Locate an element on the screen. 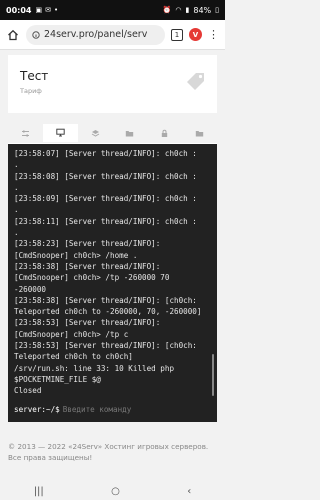 The image size is (320, 500). address-bar: 24serv.pro/panel/serv is located at coordinates (95, 34).